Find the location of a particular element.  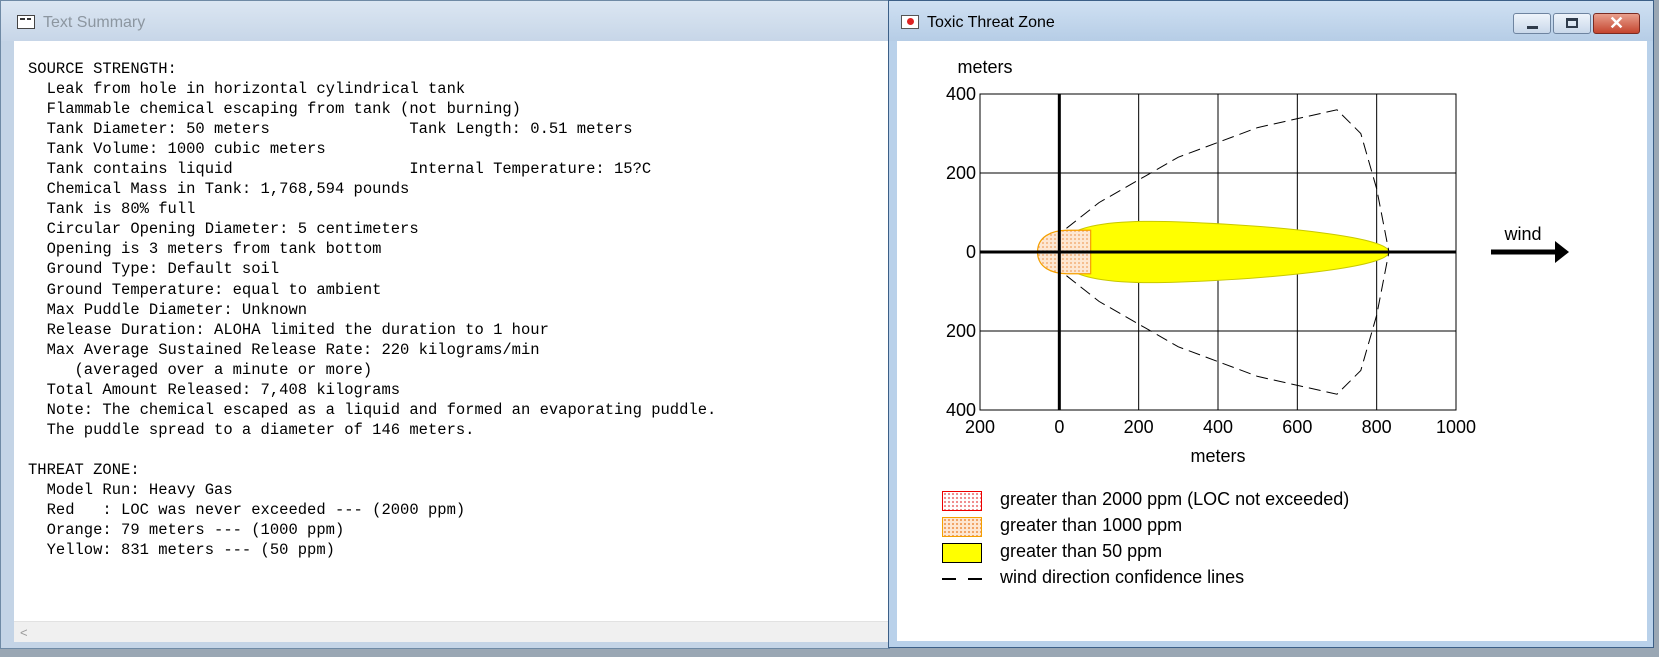

threat-window-icon is located at coordinates (910, 22).